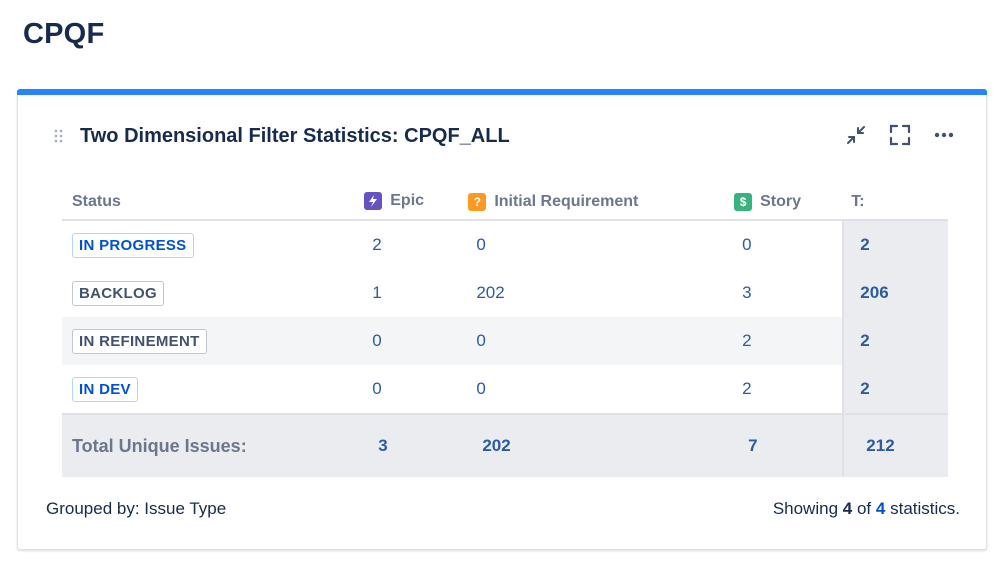 This screenshot has width=999, height=569. I want to click on page-title: CPQF, so click(64, 34).